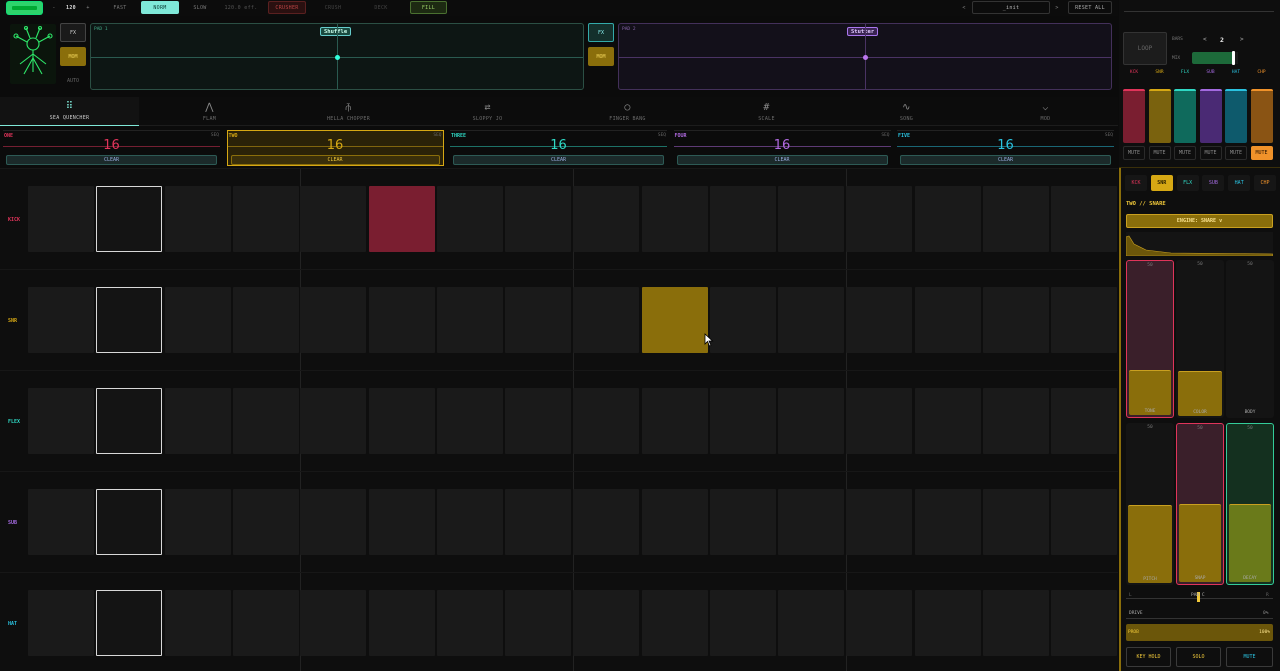 The height and width of the screenshot is (671, 1280). What do you see at coordinates (863, 31) in the screenshot?
I see `pad2-mode: Stutter` at bounding box center [863, 31].